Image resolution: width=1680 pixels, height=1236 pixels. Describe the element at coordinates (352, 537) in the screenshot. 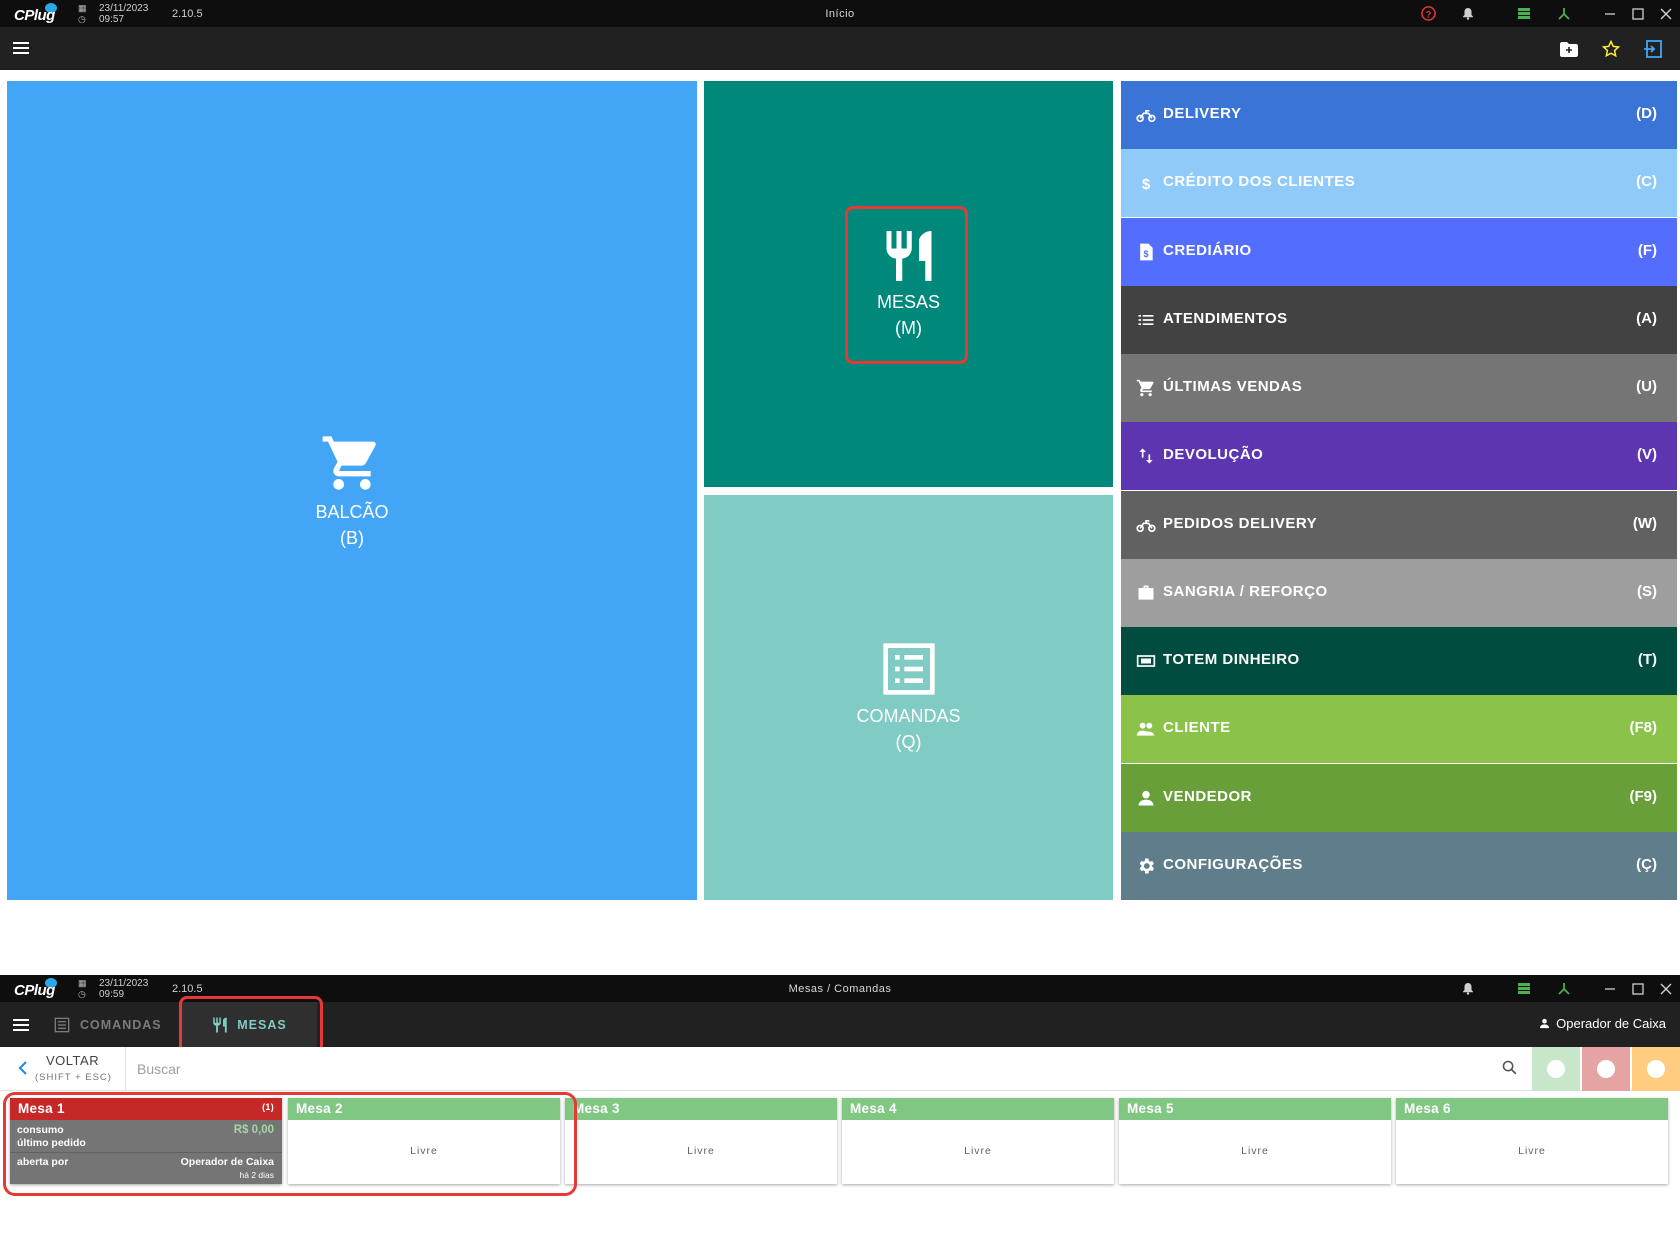

I see `balcao-shortcut: (B)` at that location.